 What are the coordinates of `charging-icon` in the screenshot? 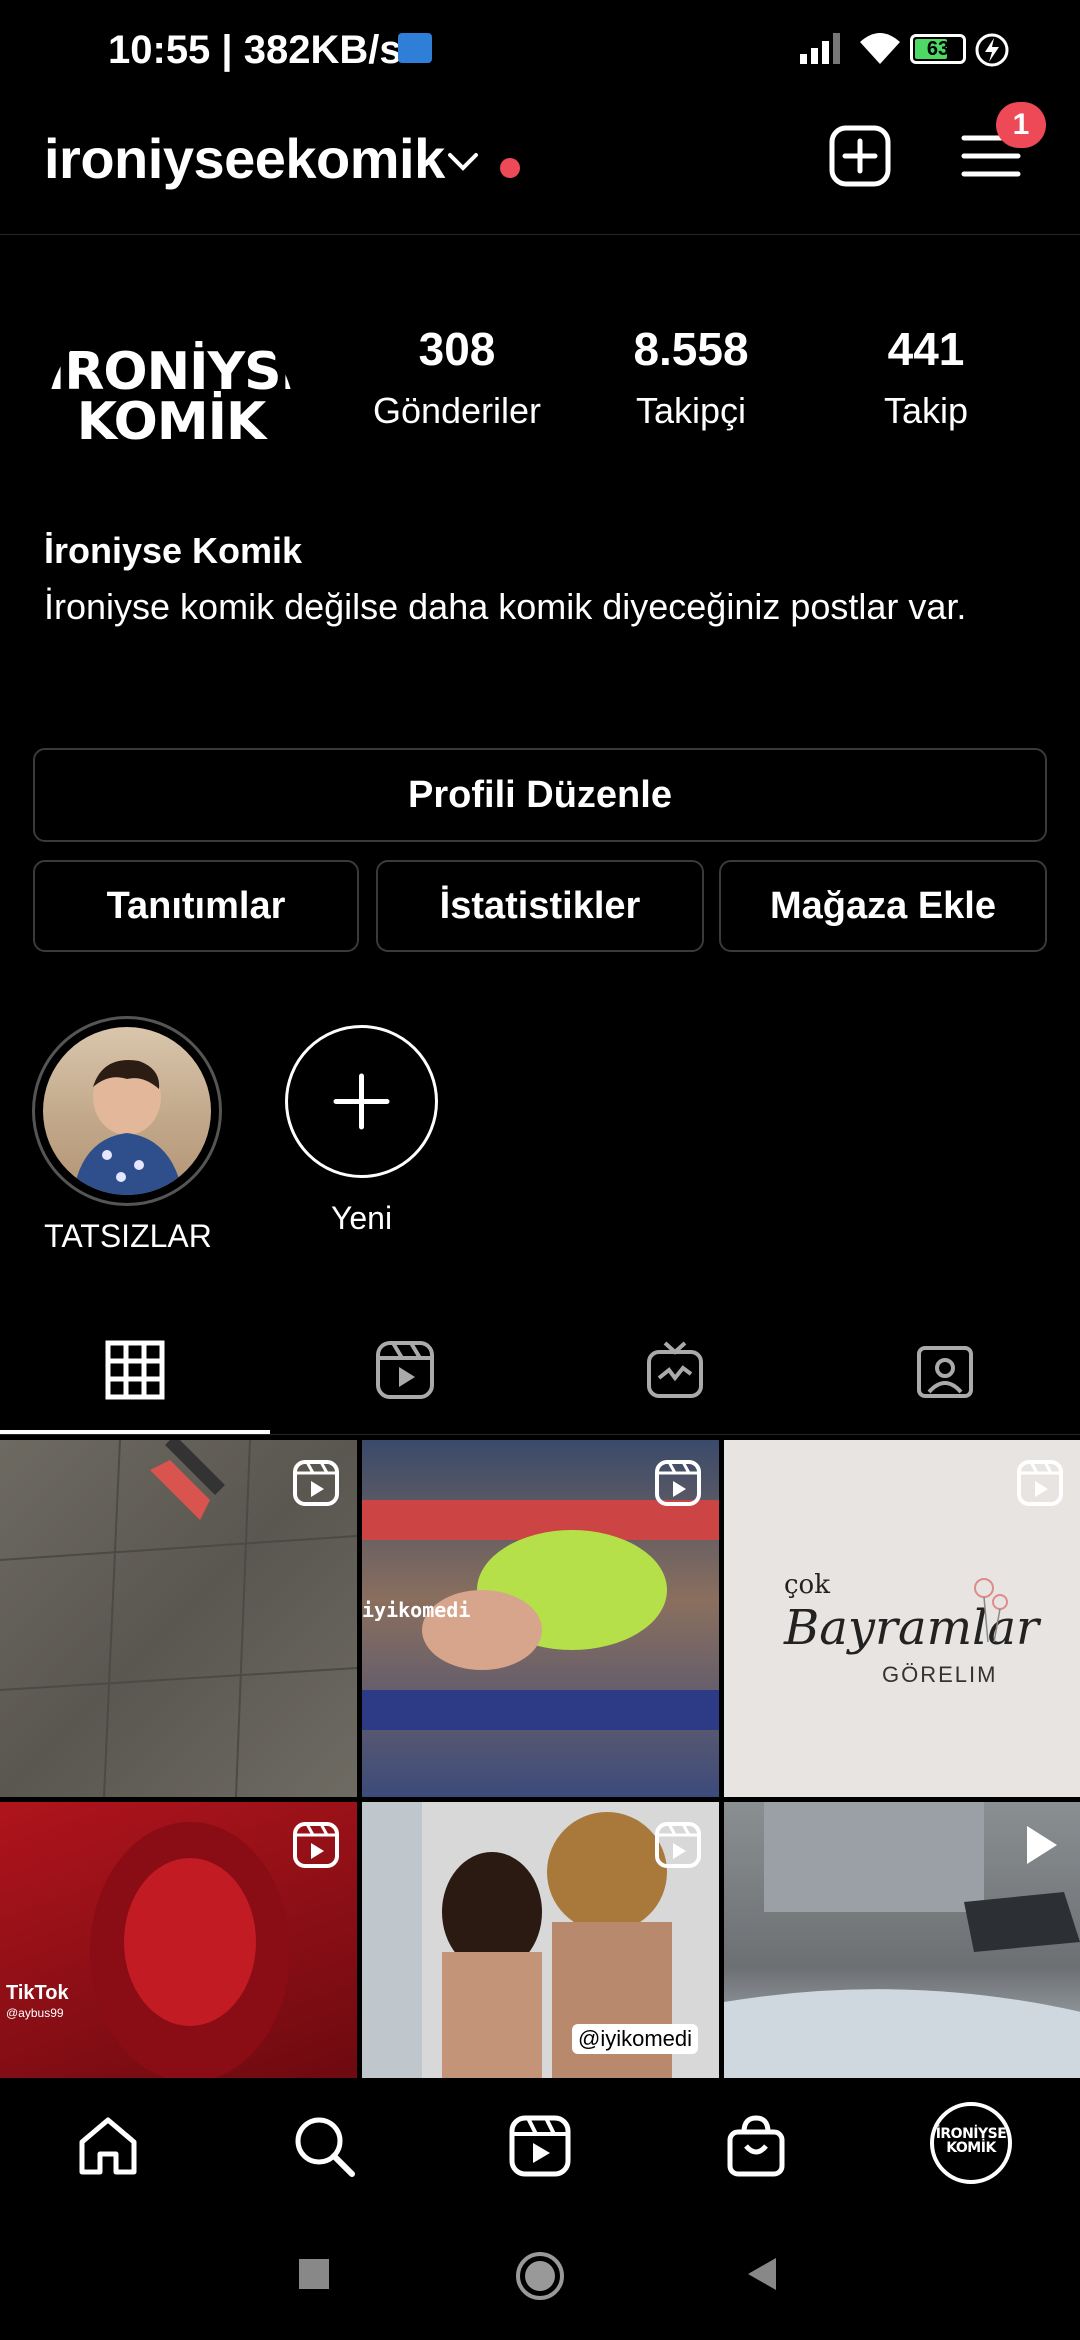 It's located at (992, 50).